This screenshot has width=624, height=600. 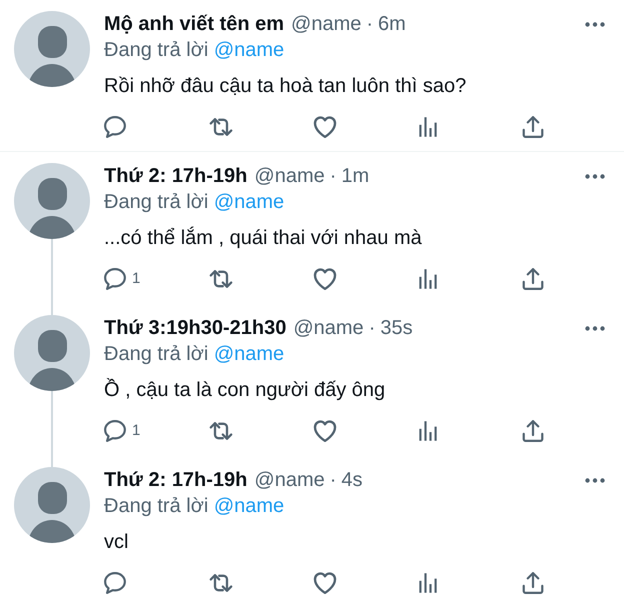 What do you see at coordinates (194, 24) in the screenshot?
I see `display-name: Mộ anh viết tên em` at bounding box center [194, 24].